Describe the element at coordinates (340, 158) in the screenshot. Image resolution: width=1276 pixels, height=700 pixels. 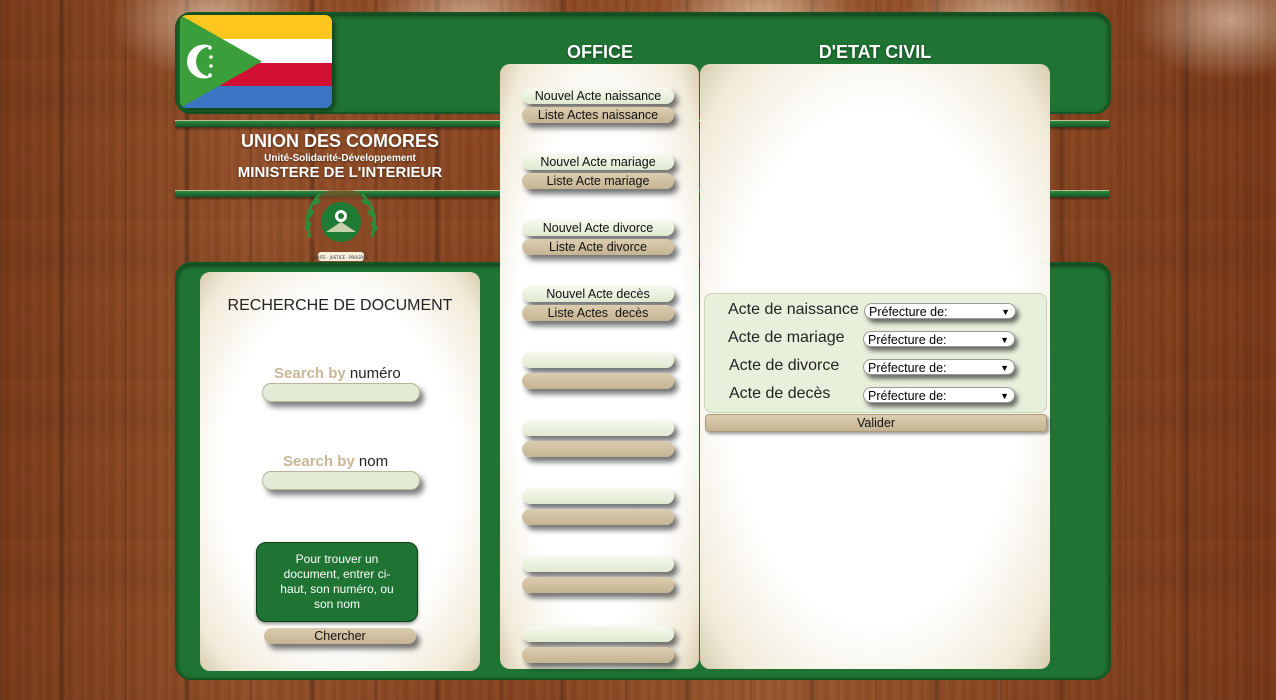
I see `motto: Unité-Solidarité-Développement` at that location.